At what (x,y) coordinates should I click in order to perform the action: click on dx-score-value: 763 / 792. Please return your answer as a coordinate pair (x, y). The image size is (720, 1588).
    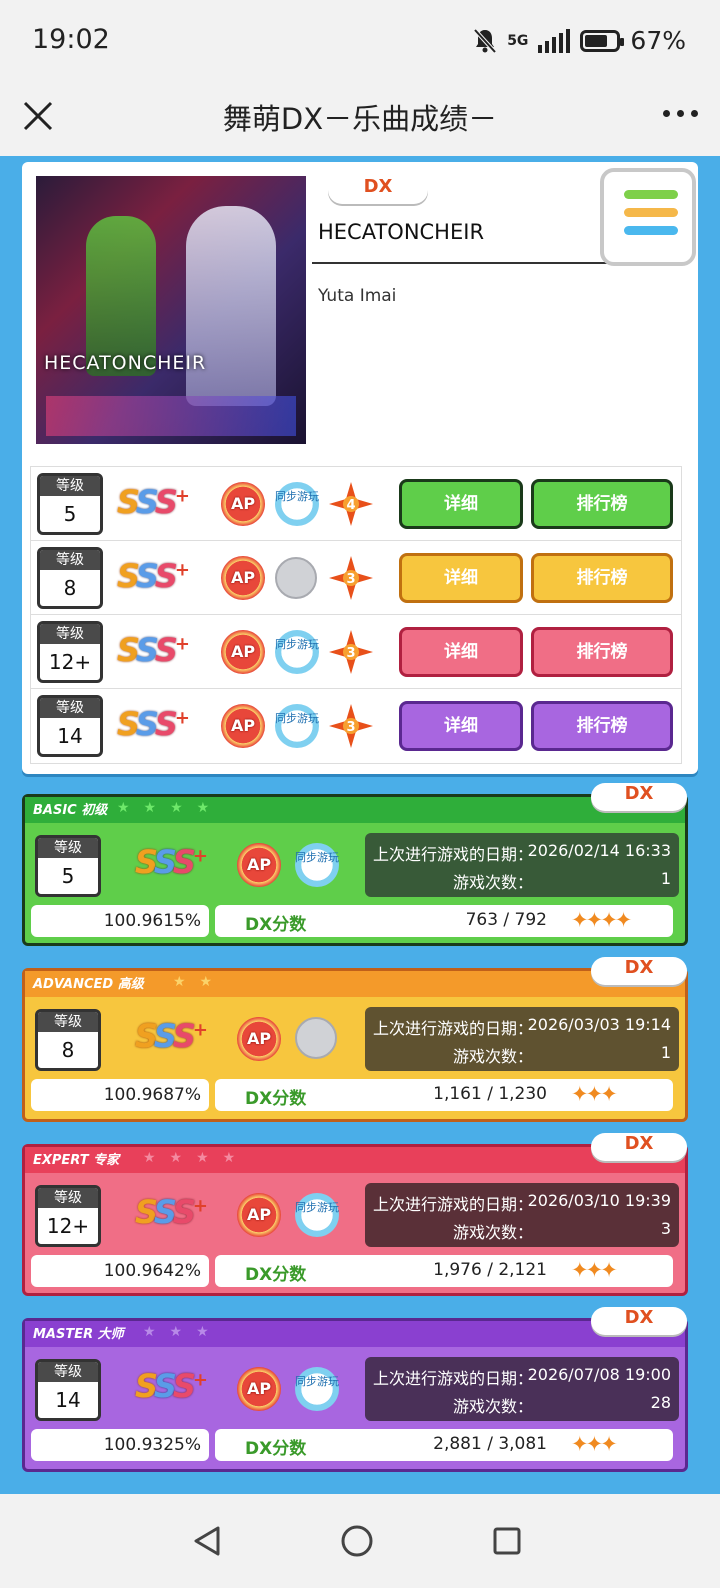
    Looking at the image, I should click on (506, 920).